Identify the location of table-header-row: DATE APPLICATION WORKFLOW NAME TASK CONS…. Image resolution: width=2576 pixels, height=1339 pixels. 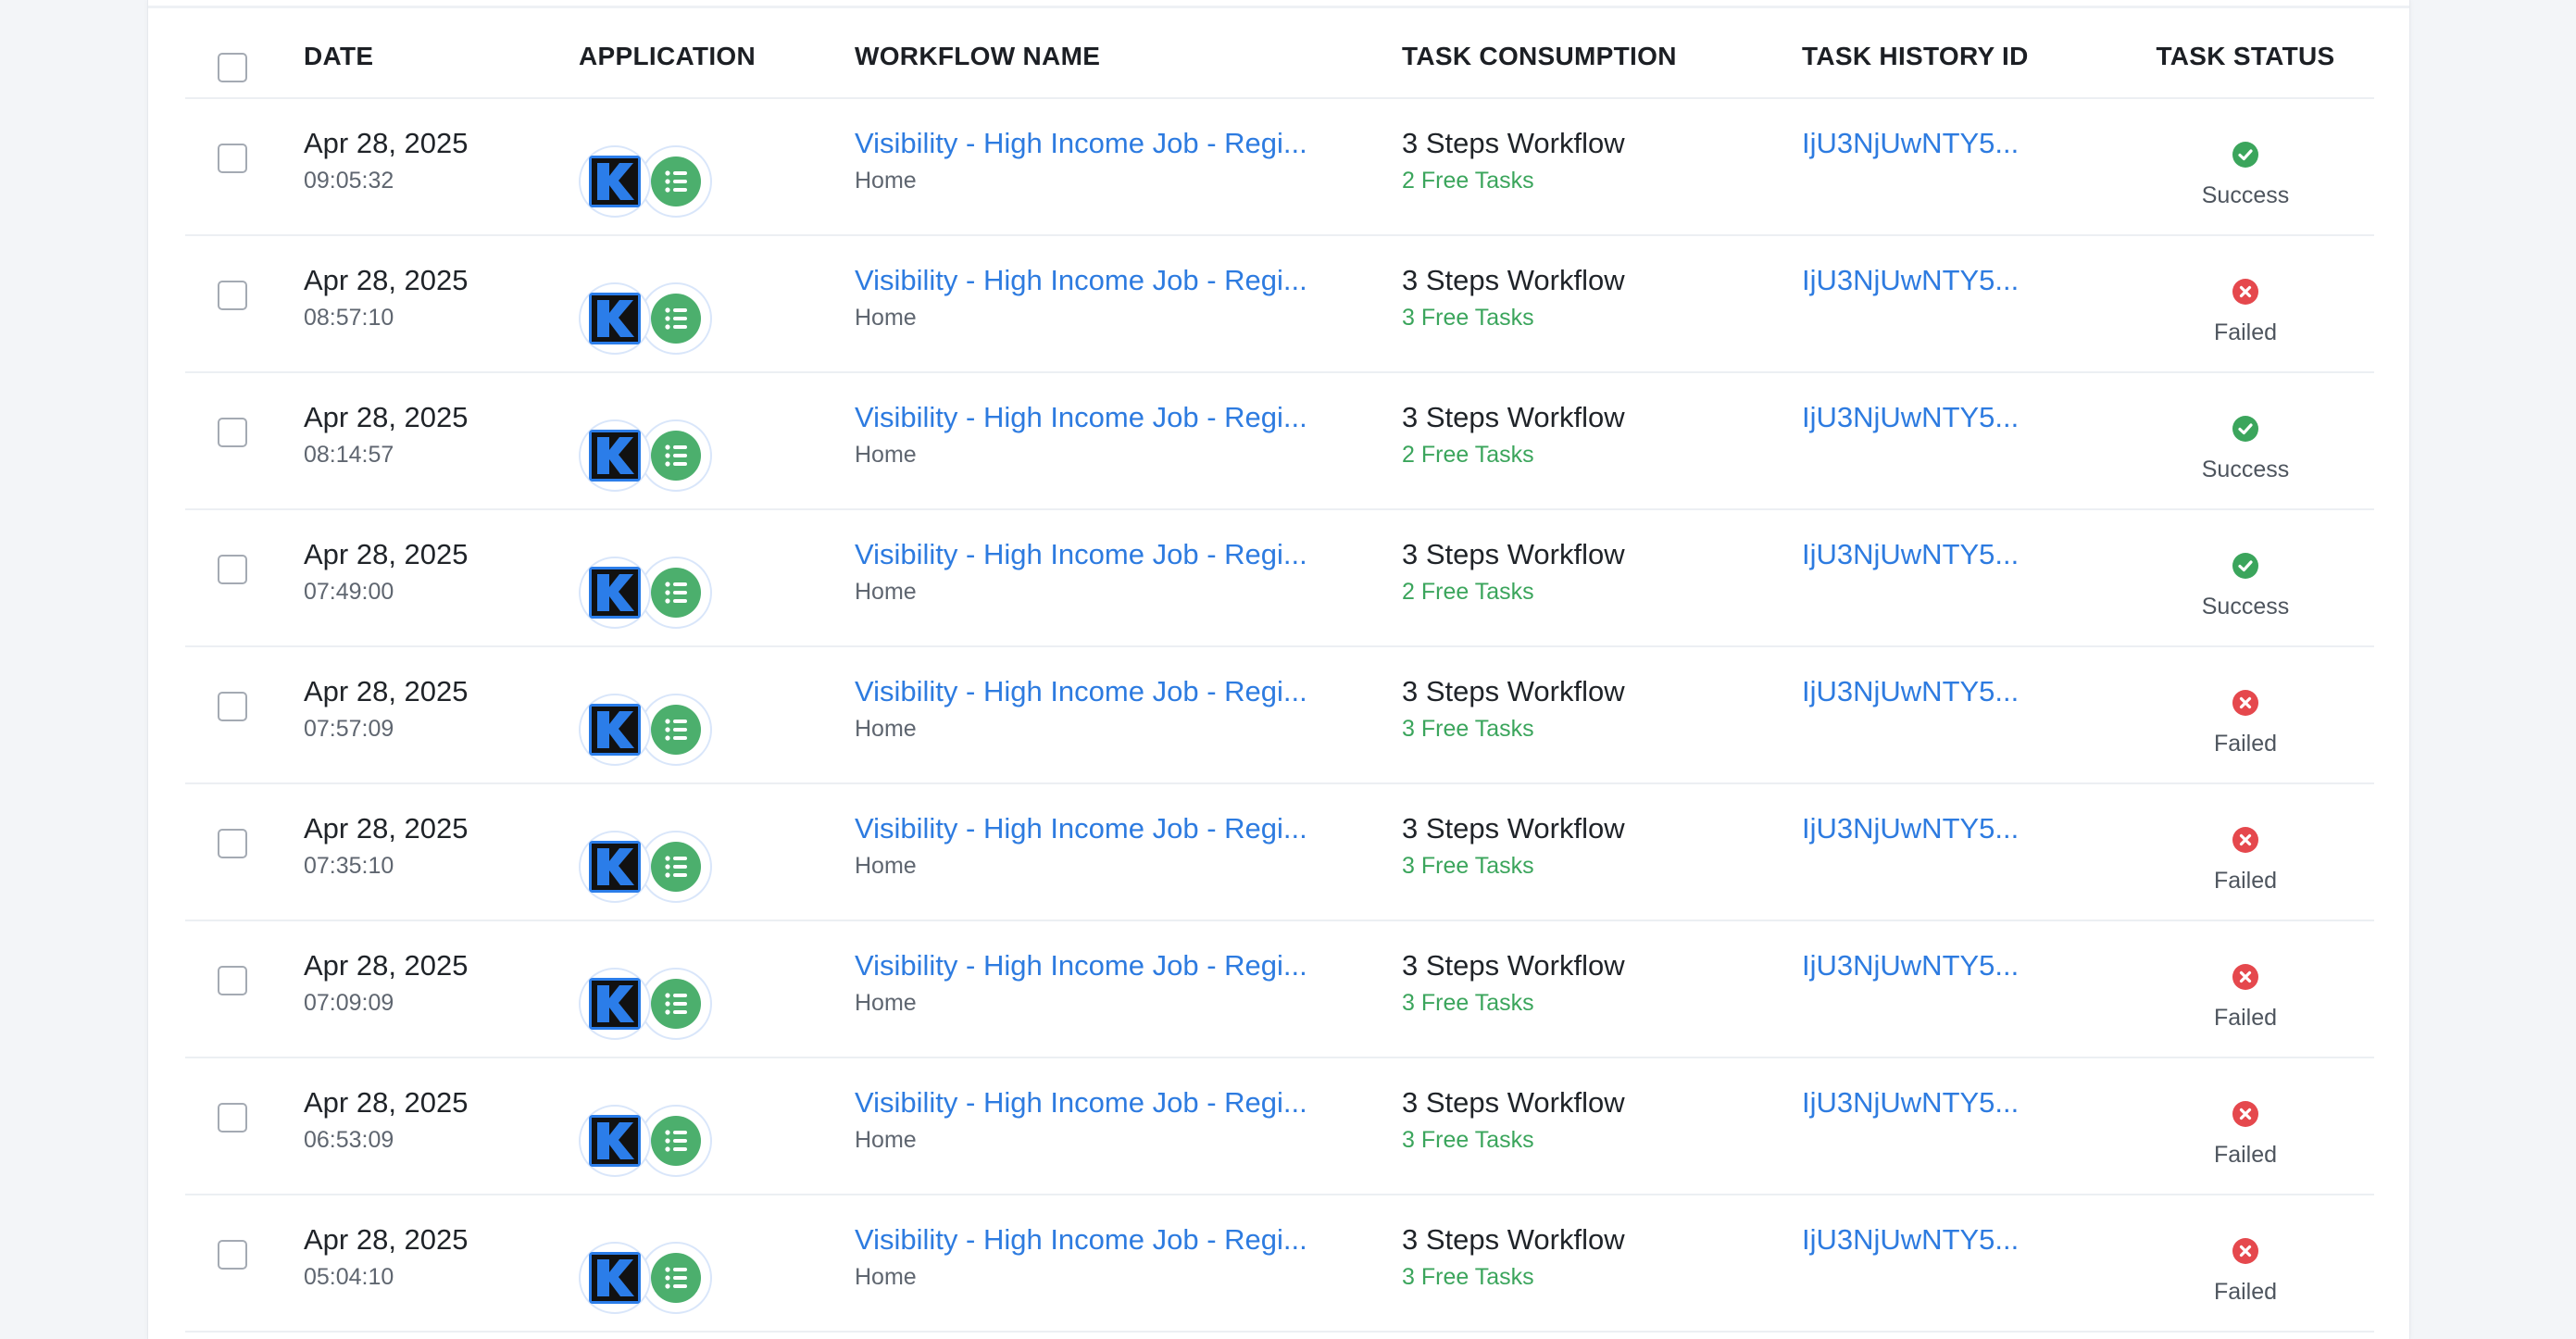
(1279, 53).